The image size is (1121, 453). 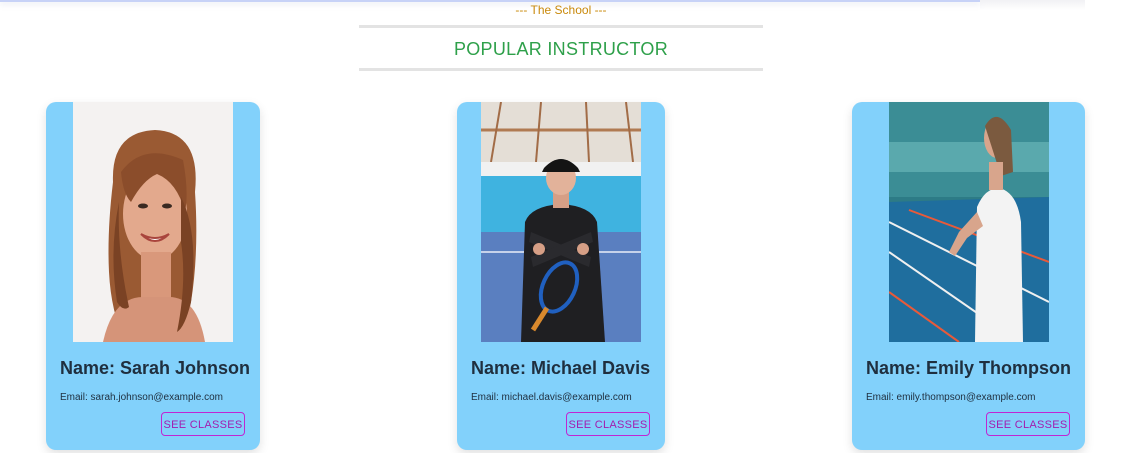 I want to click on instructor-email: Email: michael.davis@example.com, so click(x=551, y=397).